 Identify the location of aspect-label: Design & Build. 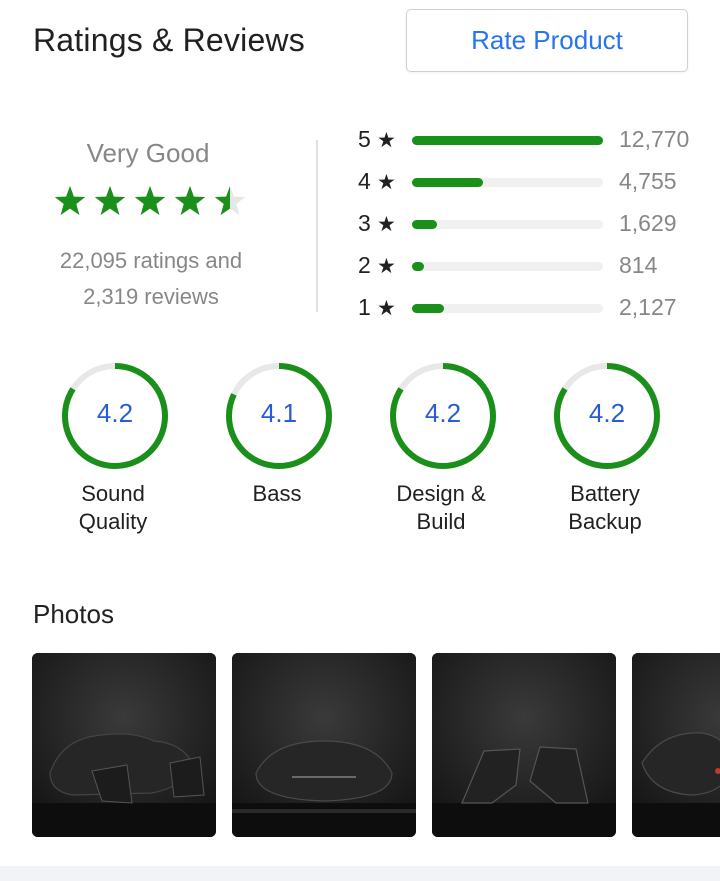
(441, 508).